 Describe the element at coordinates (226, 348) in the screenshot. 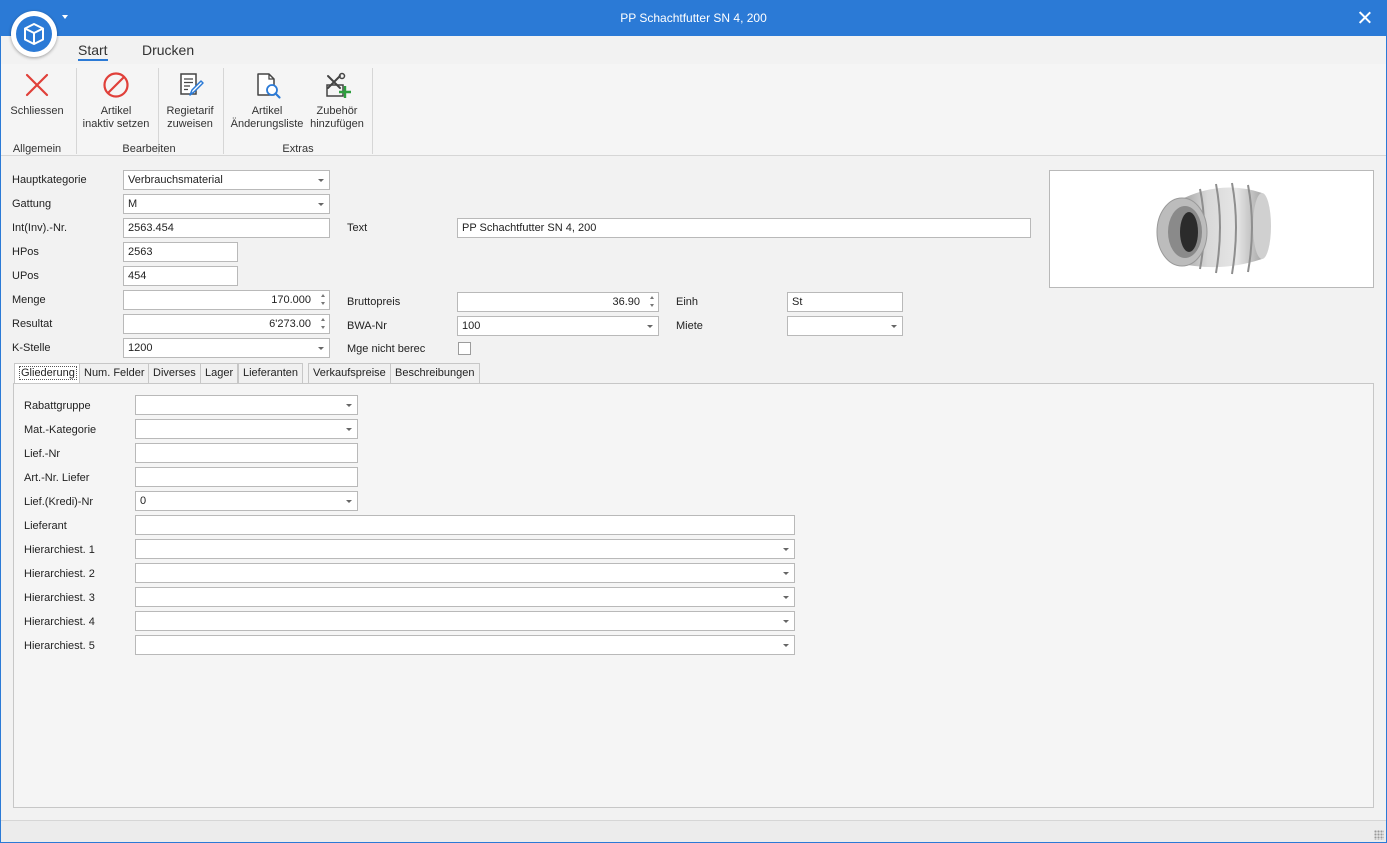

I see `kstelle-select: 1200` at that location.